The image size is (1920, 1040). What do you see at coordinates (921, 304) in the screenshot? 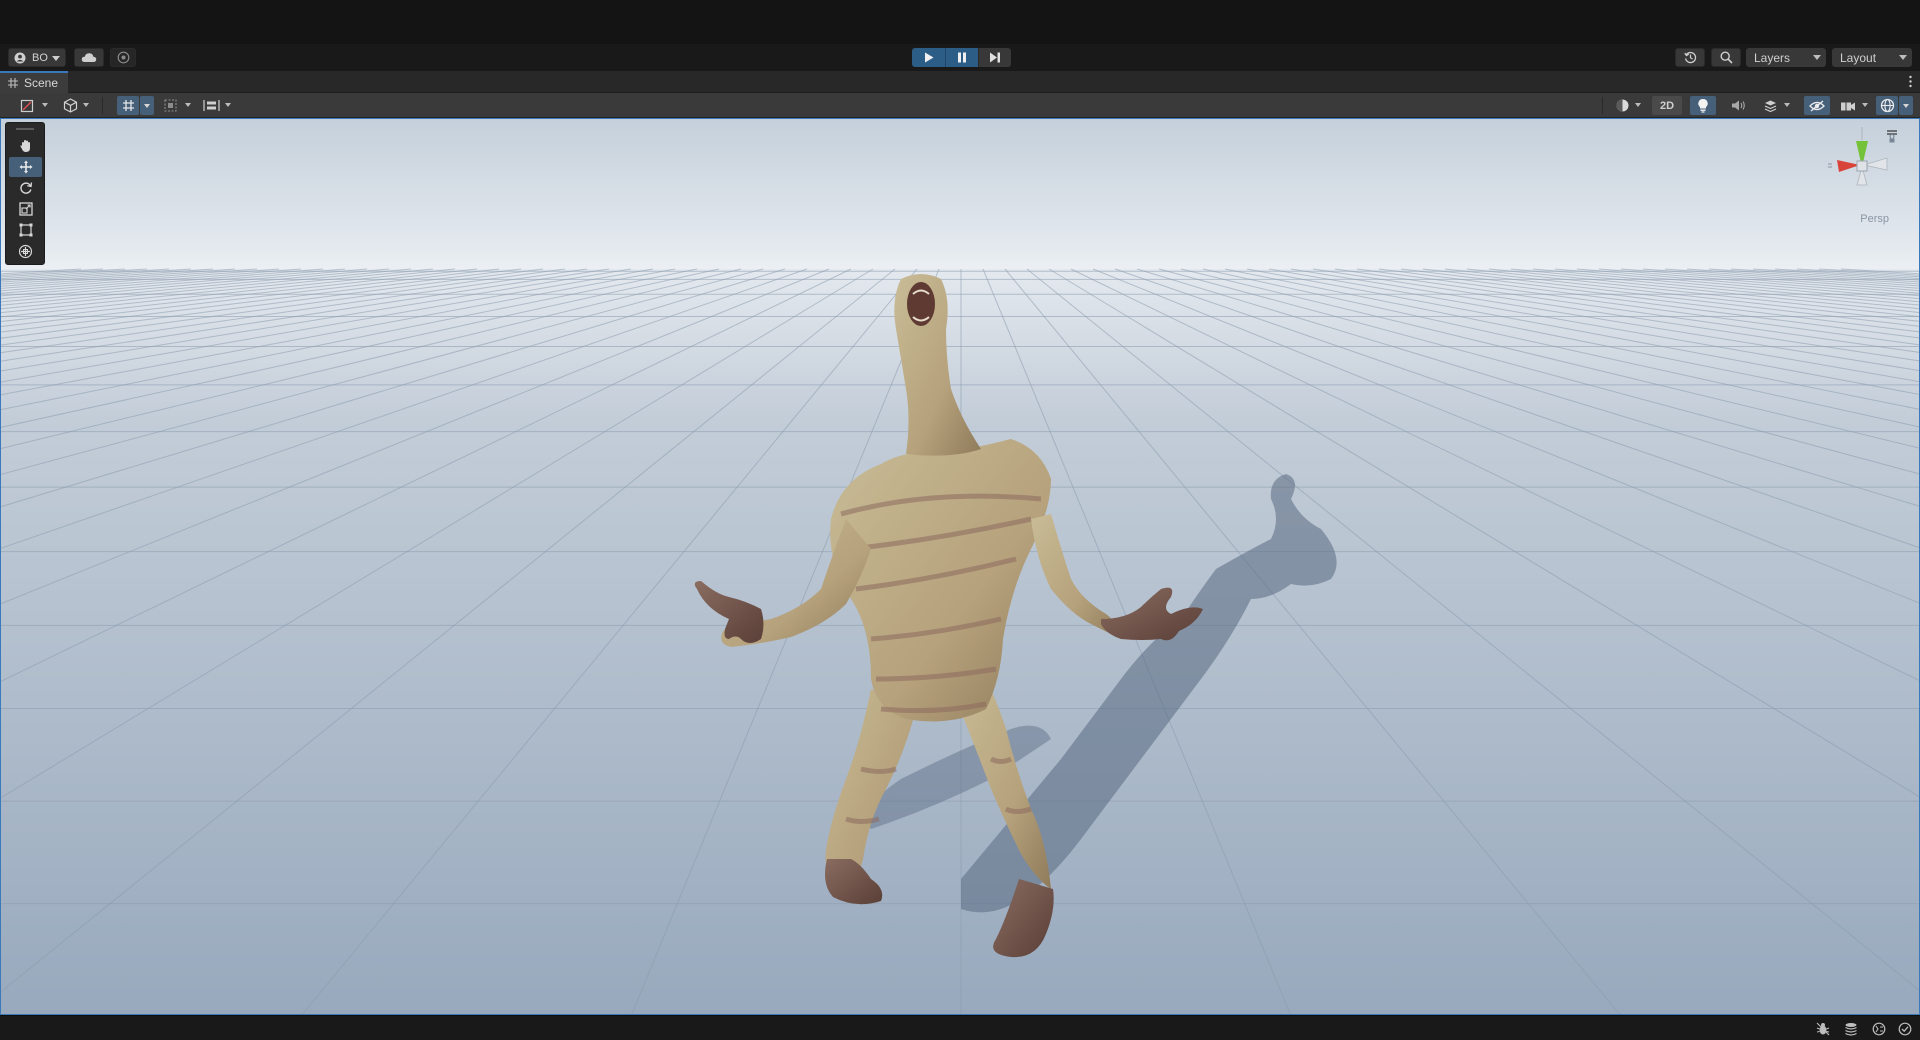
I see `mummy-mouth` at bounding box center [921, 304].